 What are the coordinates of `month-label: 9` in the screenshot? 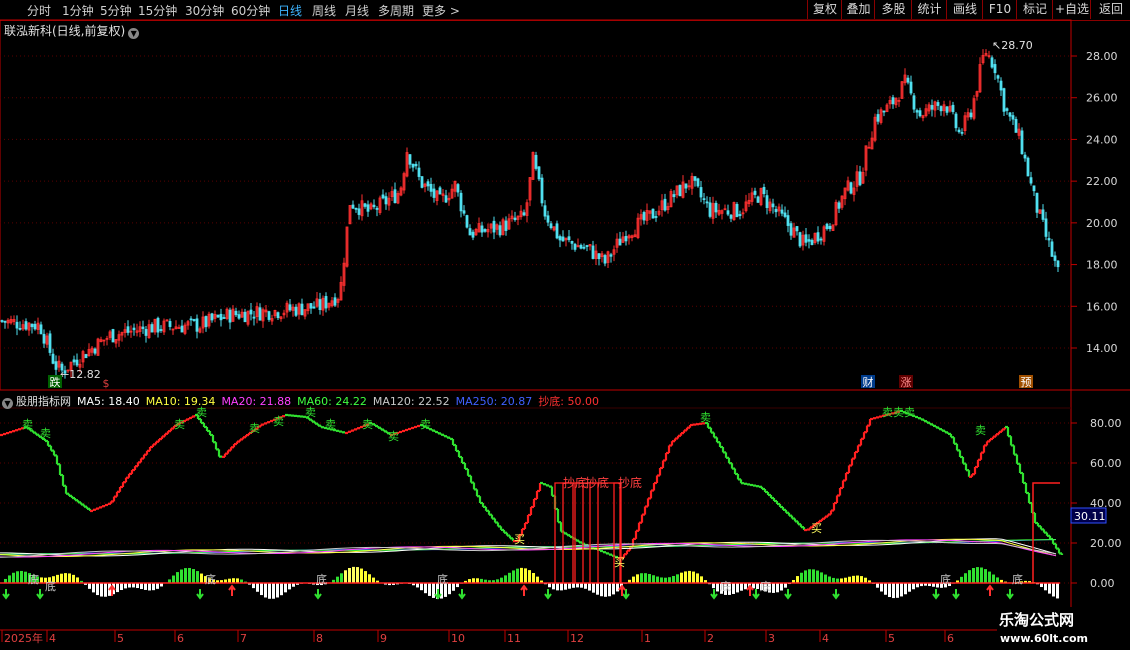 It's located at (383, 638).